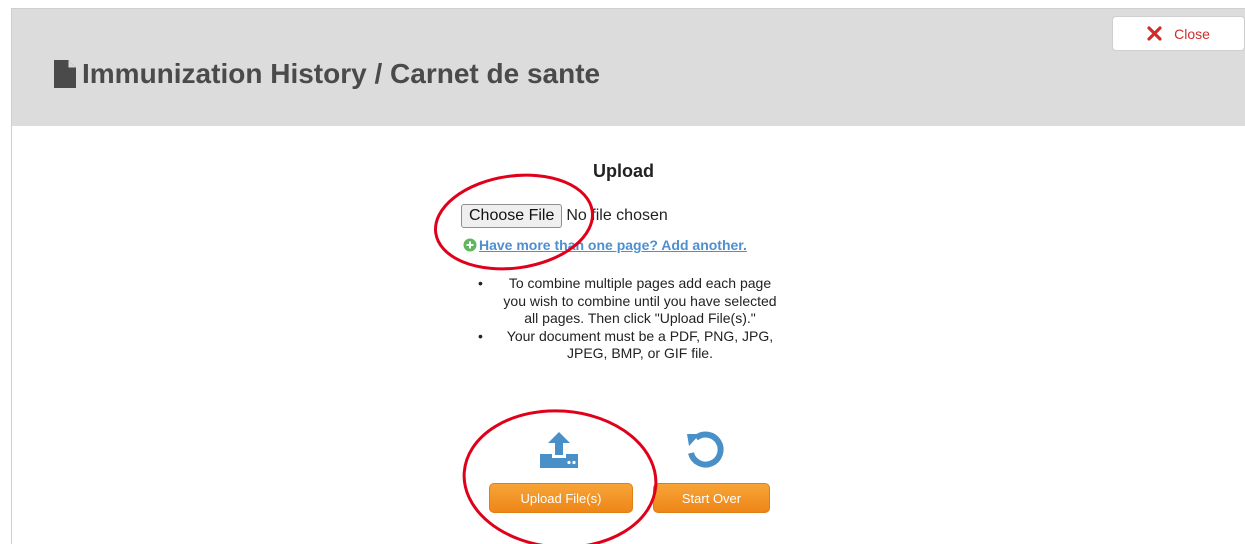  Describe the element at coordinates (613, 245) in the screenshot. I see `add-another-label: Have more than one page? Add another.` at that location.